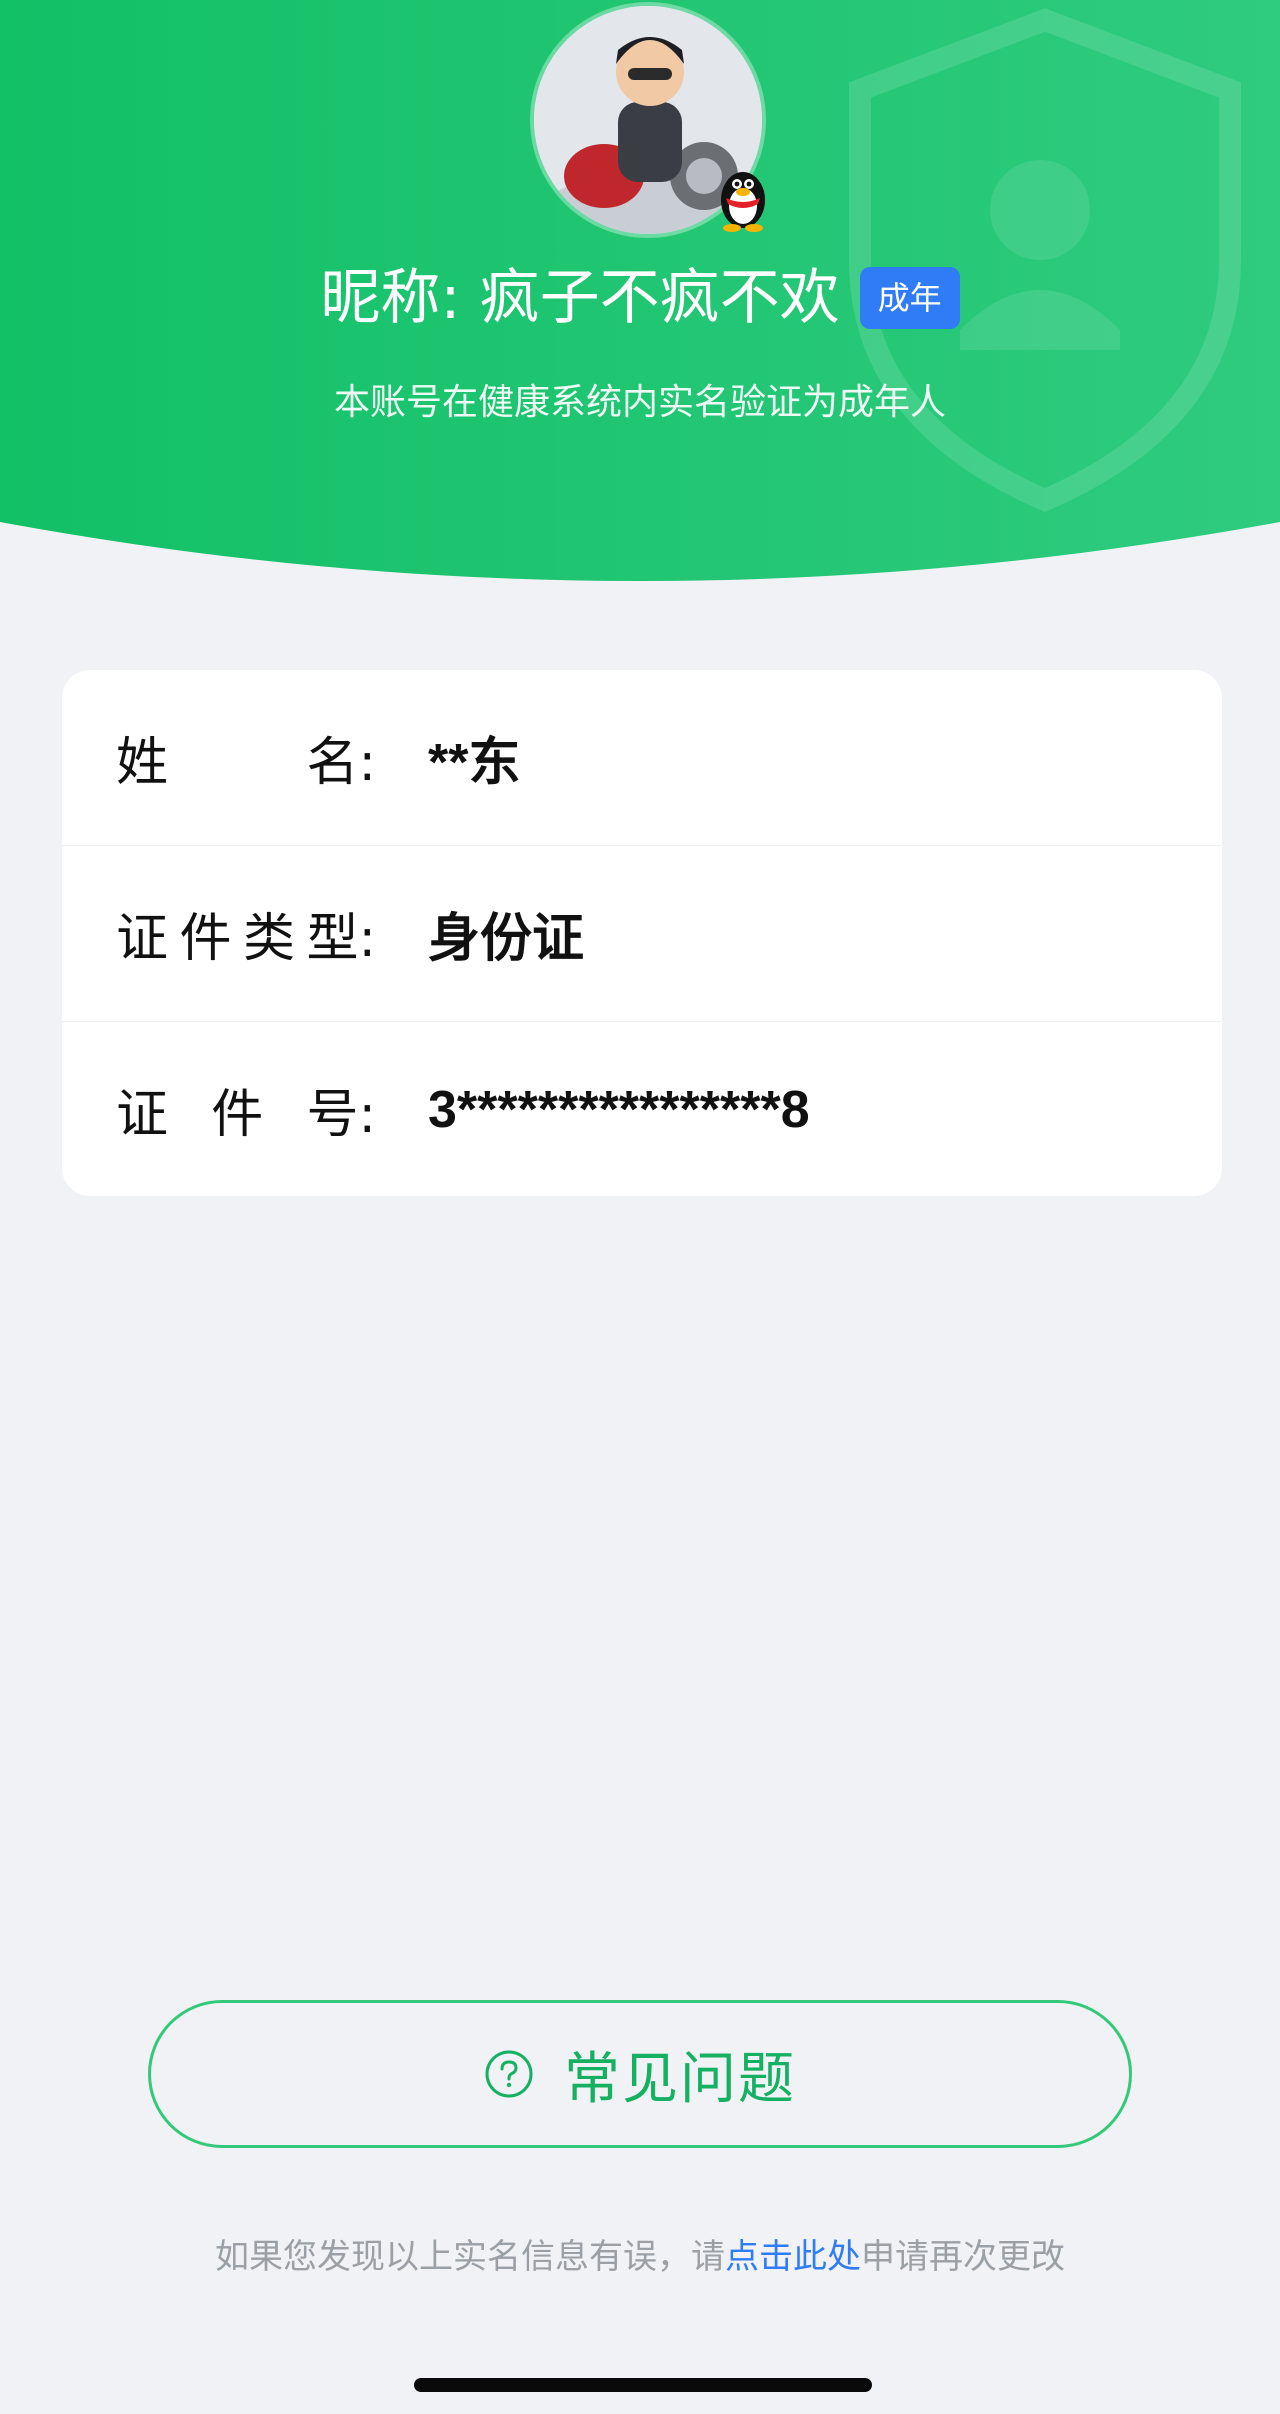  I want to click on name-row: 姓 名: **东, so click(642, 757).